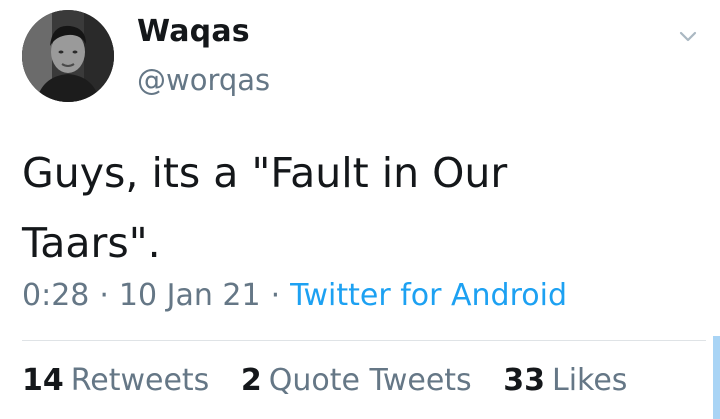 The width and height of the screenshot is (720, 419). I want to click on likes-stat: 33 Likes, so click(565, 380).